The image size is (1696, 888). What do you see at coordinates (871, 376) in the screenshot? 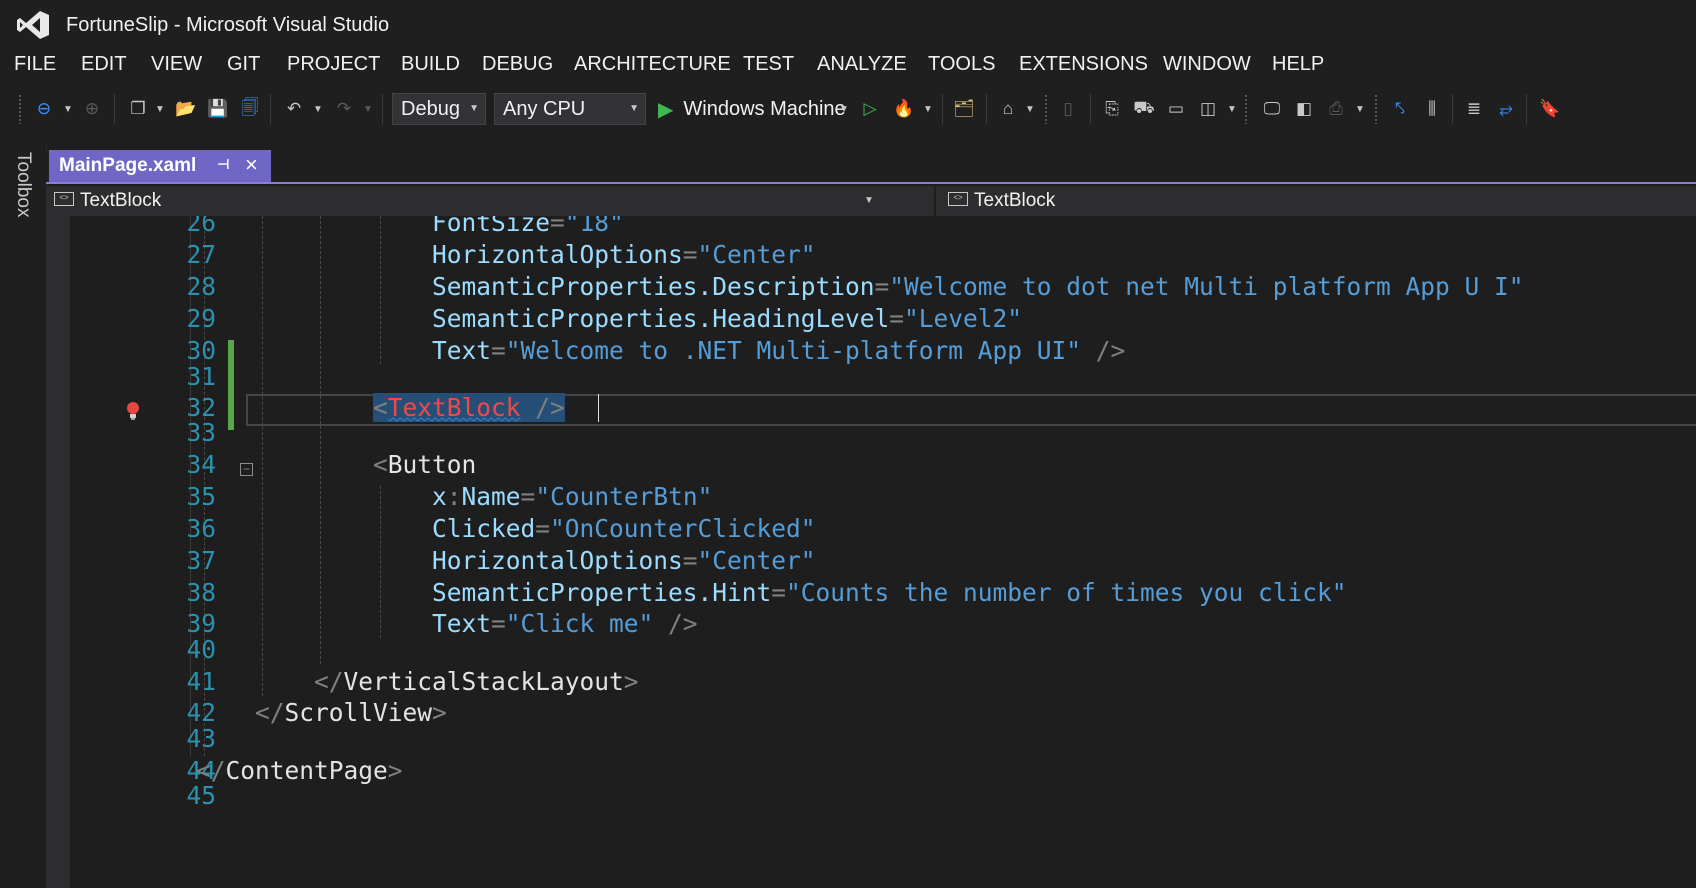
I see `code-line: 31` at bounding box center [871, 376].